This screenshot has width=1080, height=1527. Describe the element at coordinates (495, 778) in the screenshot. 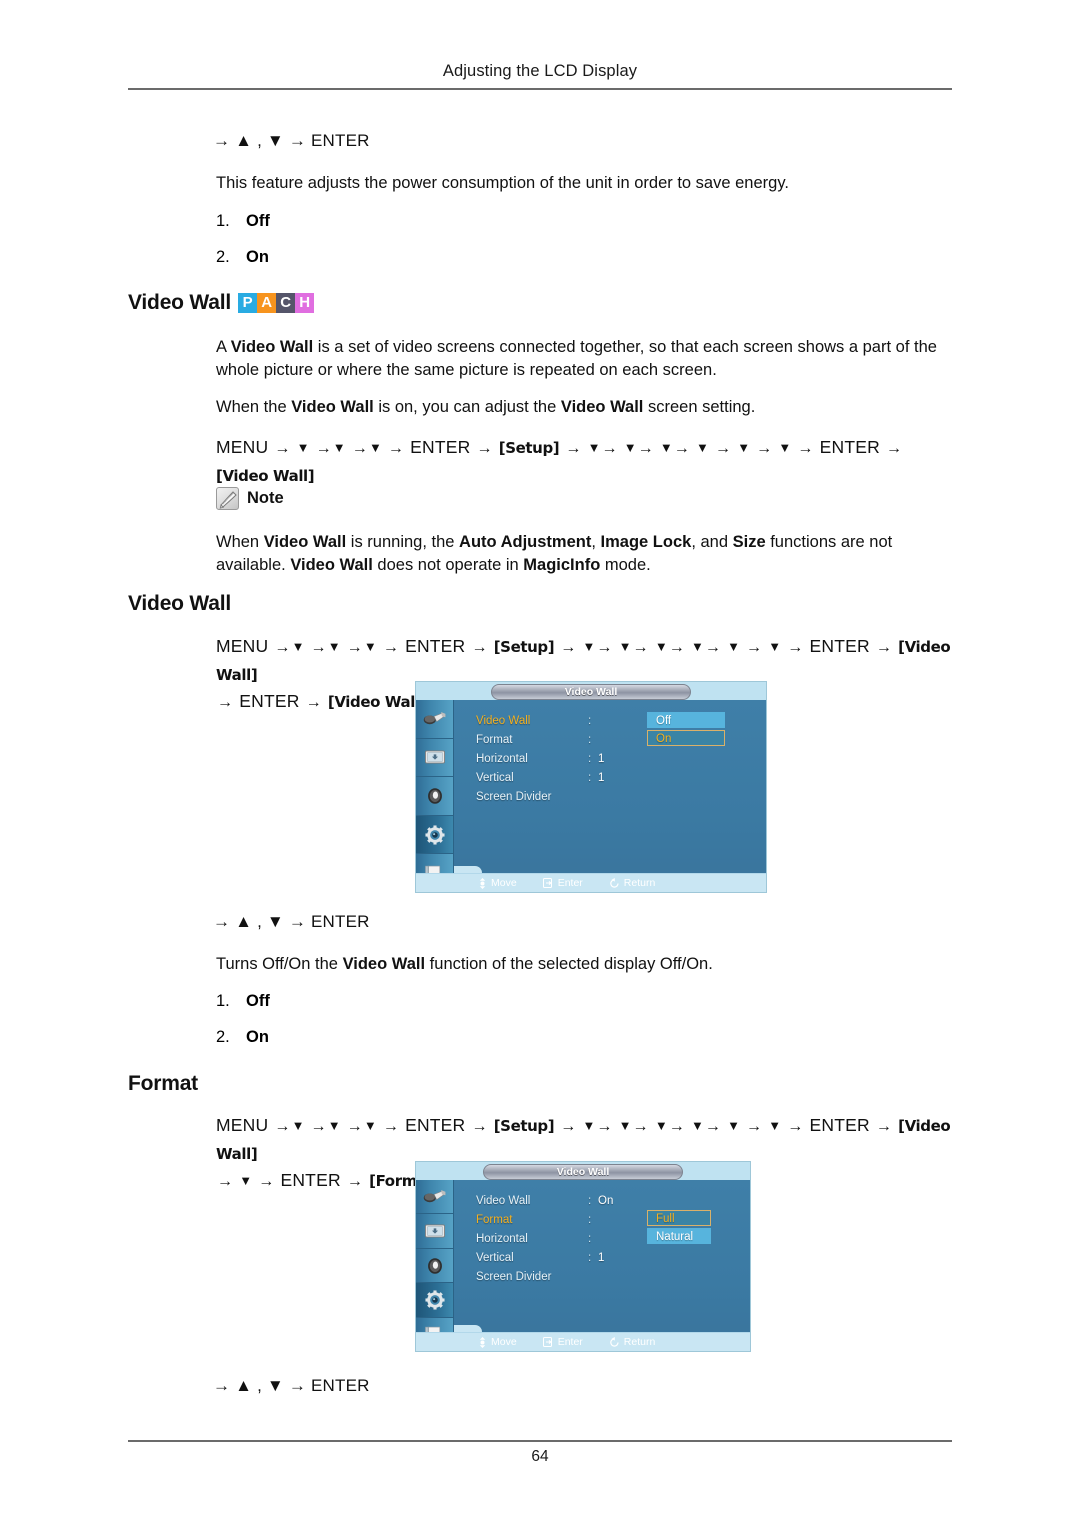

I see `osd-row-label: Vertical` at that location.